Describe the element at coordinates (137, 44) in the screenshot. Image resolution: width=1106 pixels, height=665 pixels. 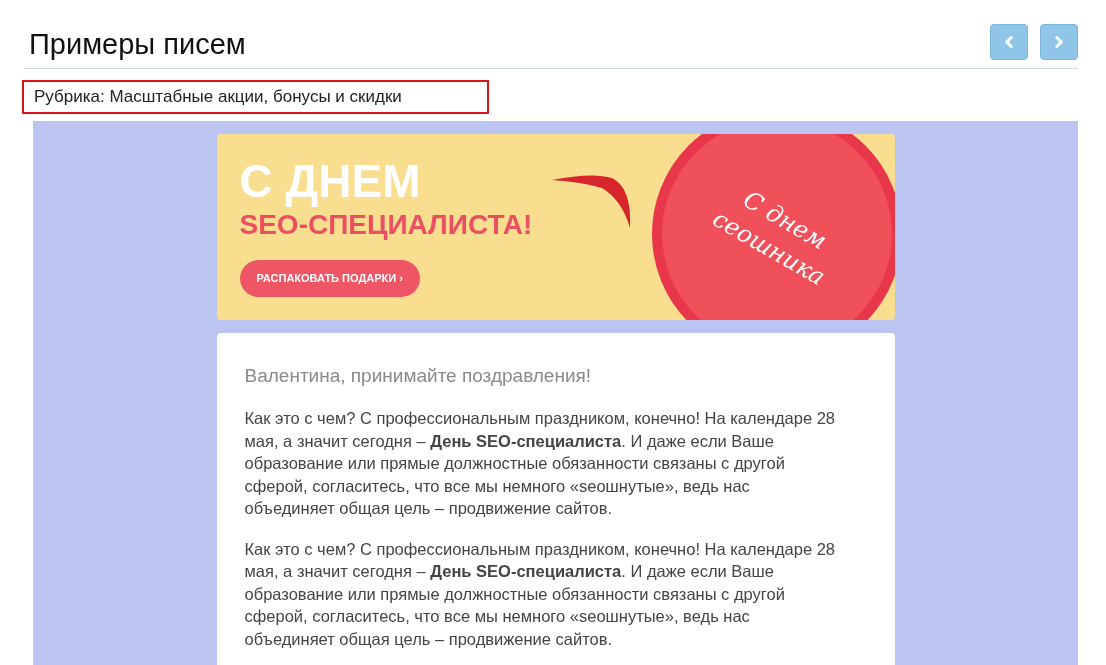
I see `page-title: Примеры писем` at that location.